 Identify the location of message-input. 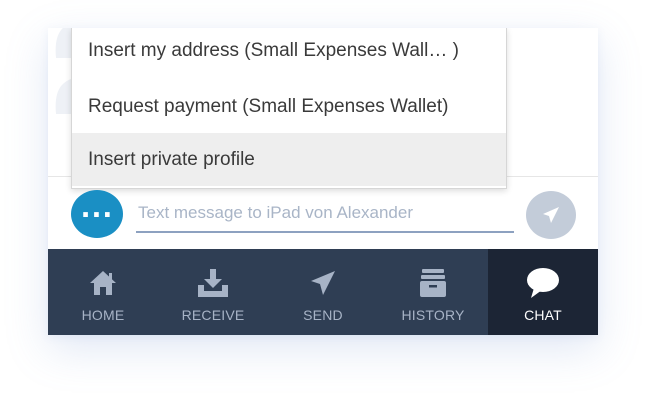
(325, 214).